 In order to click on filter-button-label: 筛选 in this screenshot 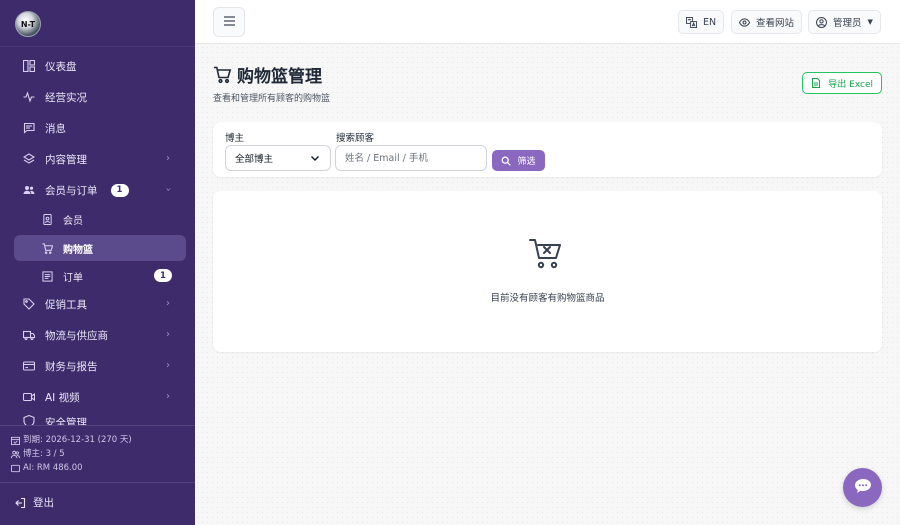, I will do `click(526, 162)`.